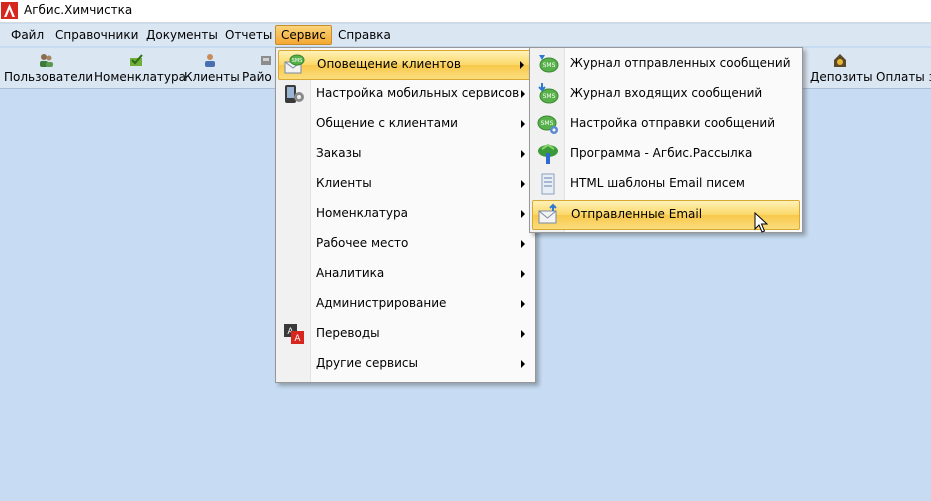 This screenshot has width=931, height=501. Describe the element at coordinates (350, 273) in the screenshot. I see `service-menu-item-label: Аналитика` at that location.